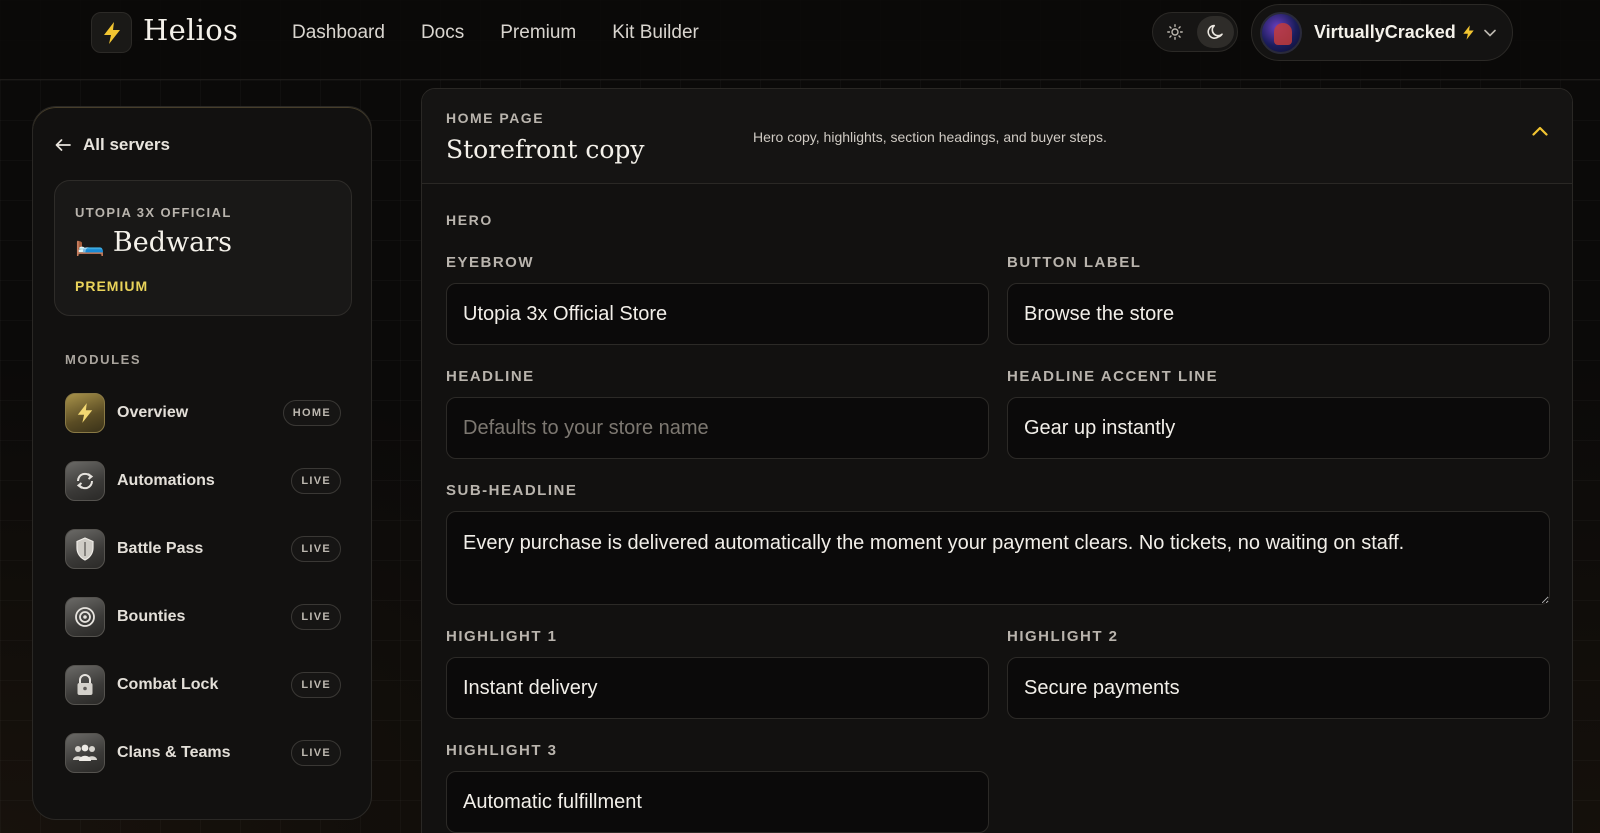  What do you see at coordinates (1063, 636) in the screenshot?
I see `highlight-2-label: HIGHLIGHT 2` at bounding box center [1063, 636].